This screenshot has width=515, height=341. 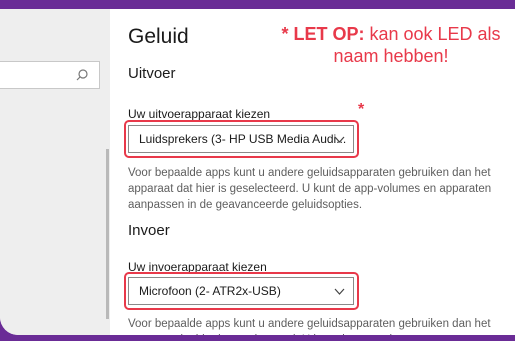 What do you see at coordinates (199, 114) in the screenshot?
I see `output-device-label: Uw uitvoerapparaat kiezen` at bounding box center [199, 114].